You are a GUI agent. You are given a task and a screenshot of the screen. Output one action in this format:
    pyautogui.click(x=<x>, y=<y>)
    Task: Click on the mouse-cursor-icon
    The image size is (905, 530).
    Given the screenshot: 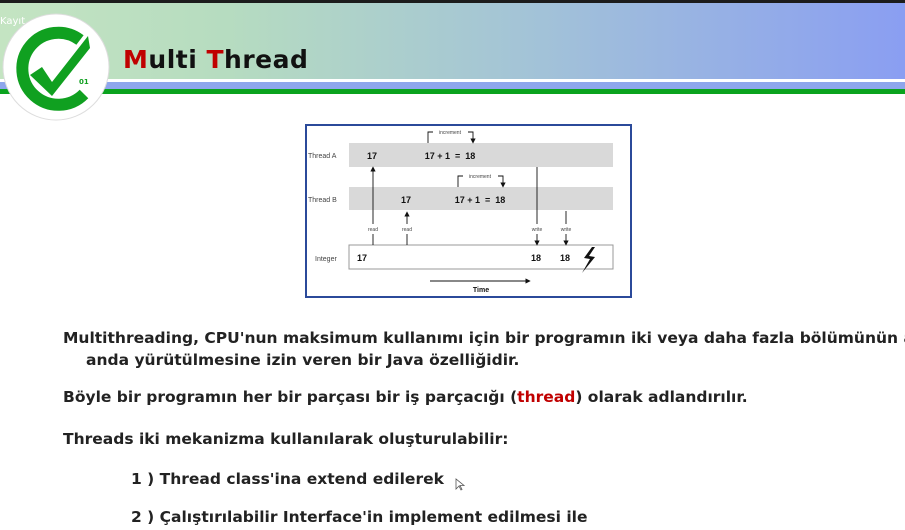 What is the action you would take?
    pyautogui.click(x=460, y=484)
    